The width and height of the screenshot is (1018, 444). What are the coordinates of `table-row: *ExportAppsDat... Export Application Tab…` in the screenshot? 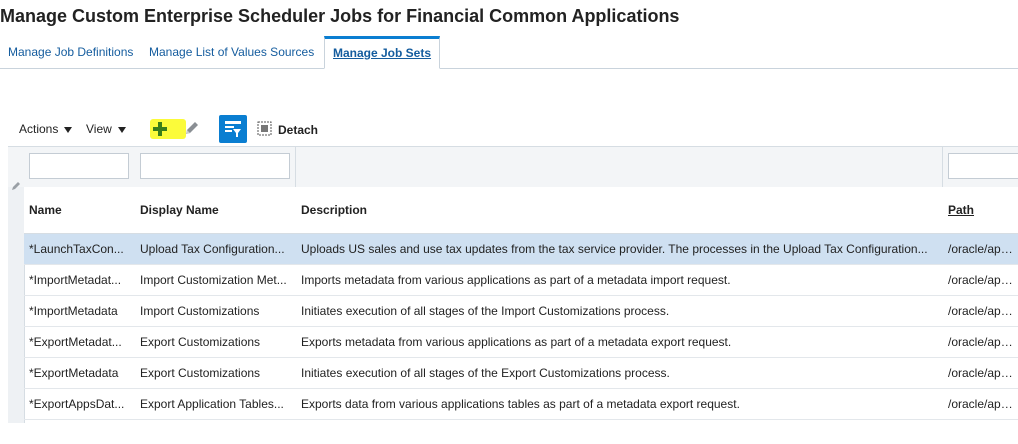 It's located at (521, 404).